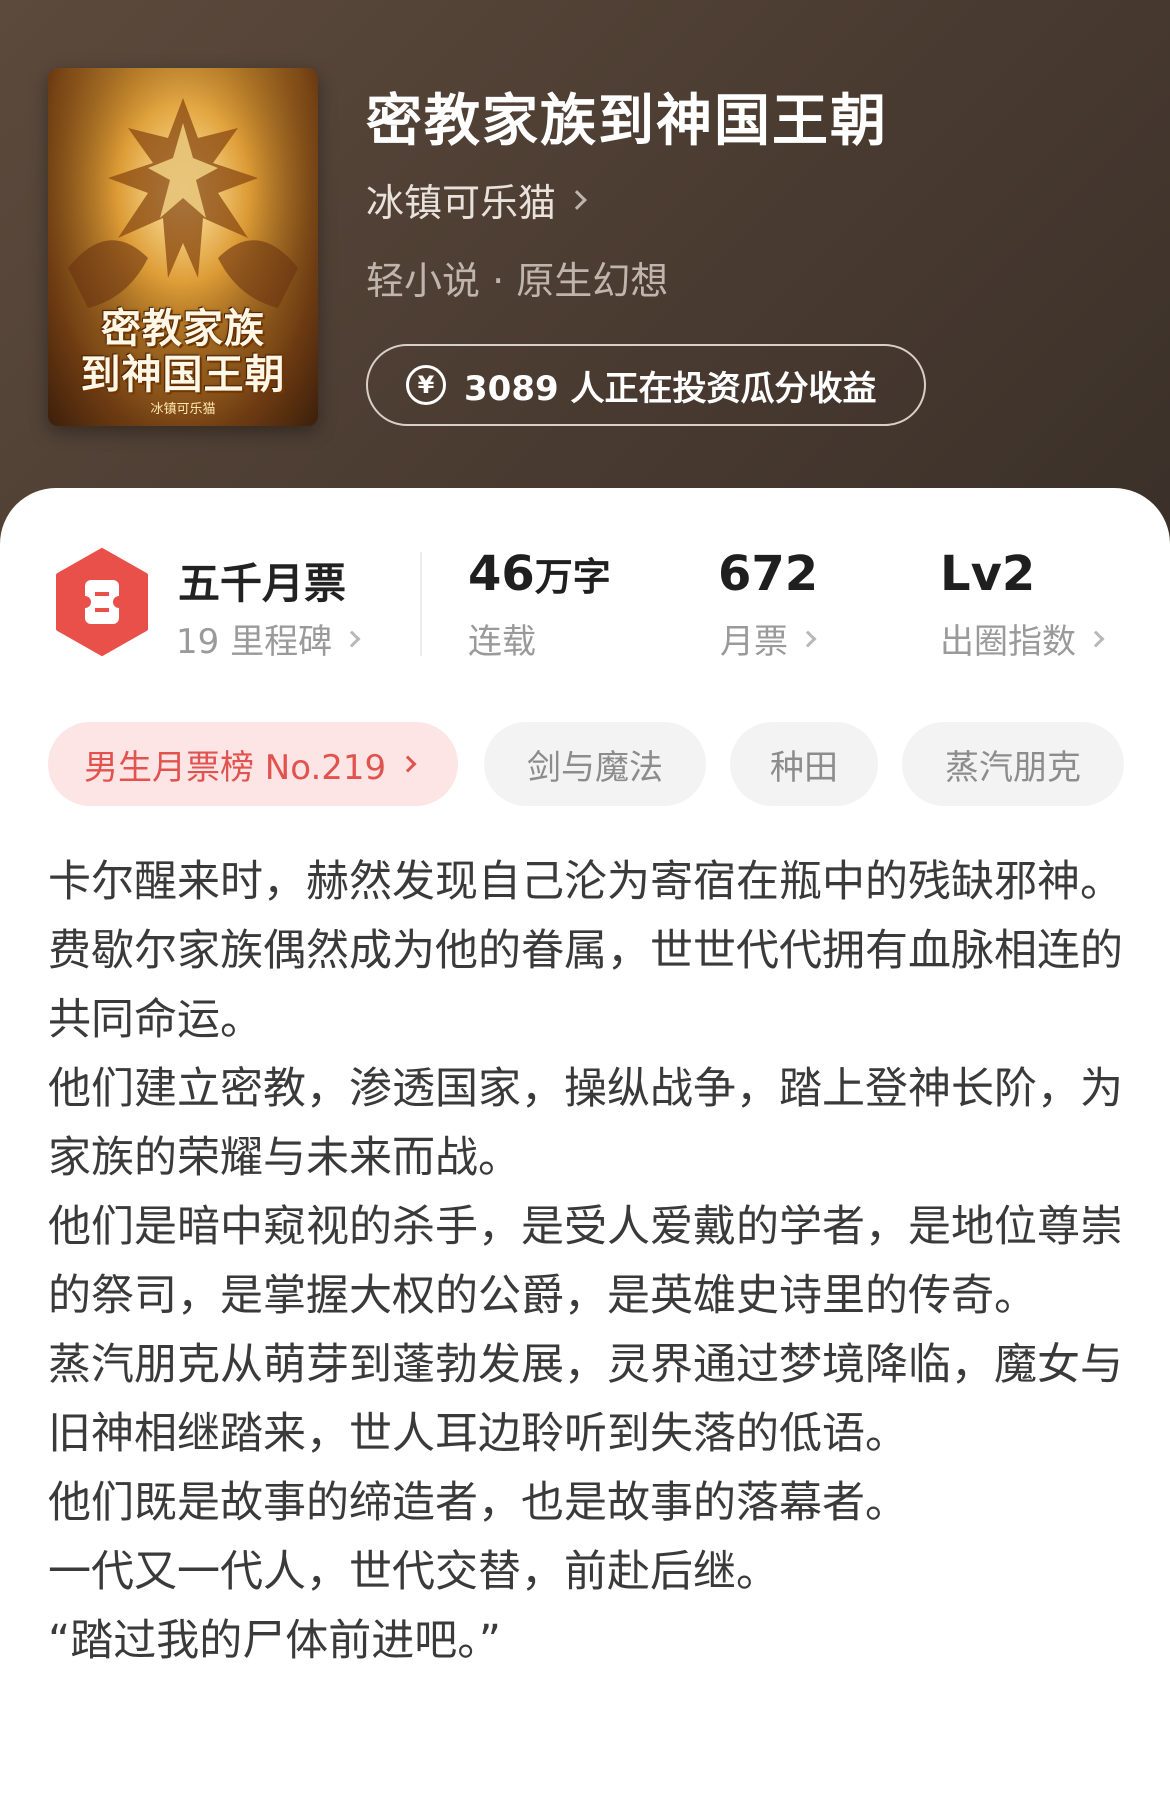 Image resolution: width=1170 pixels, height=1812 pixels. I want to click on cover-title: 密教家族 到神国王朝, so click(183, 352).